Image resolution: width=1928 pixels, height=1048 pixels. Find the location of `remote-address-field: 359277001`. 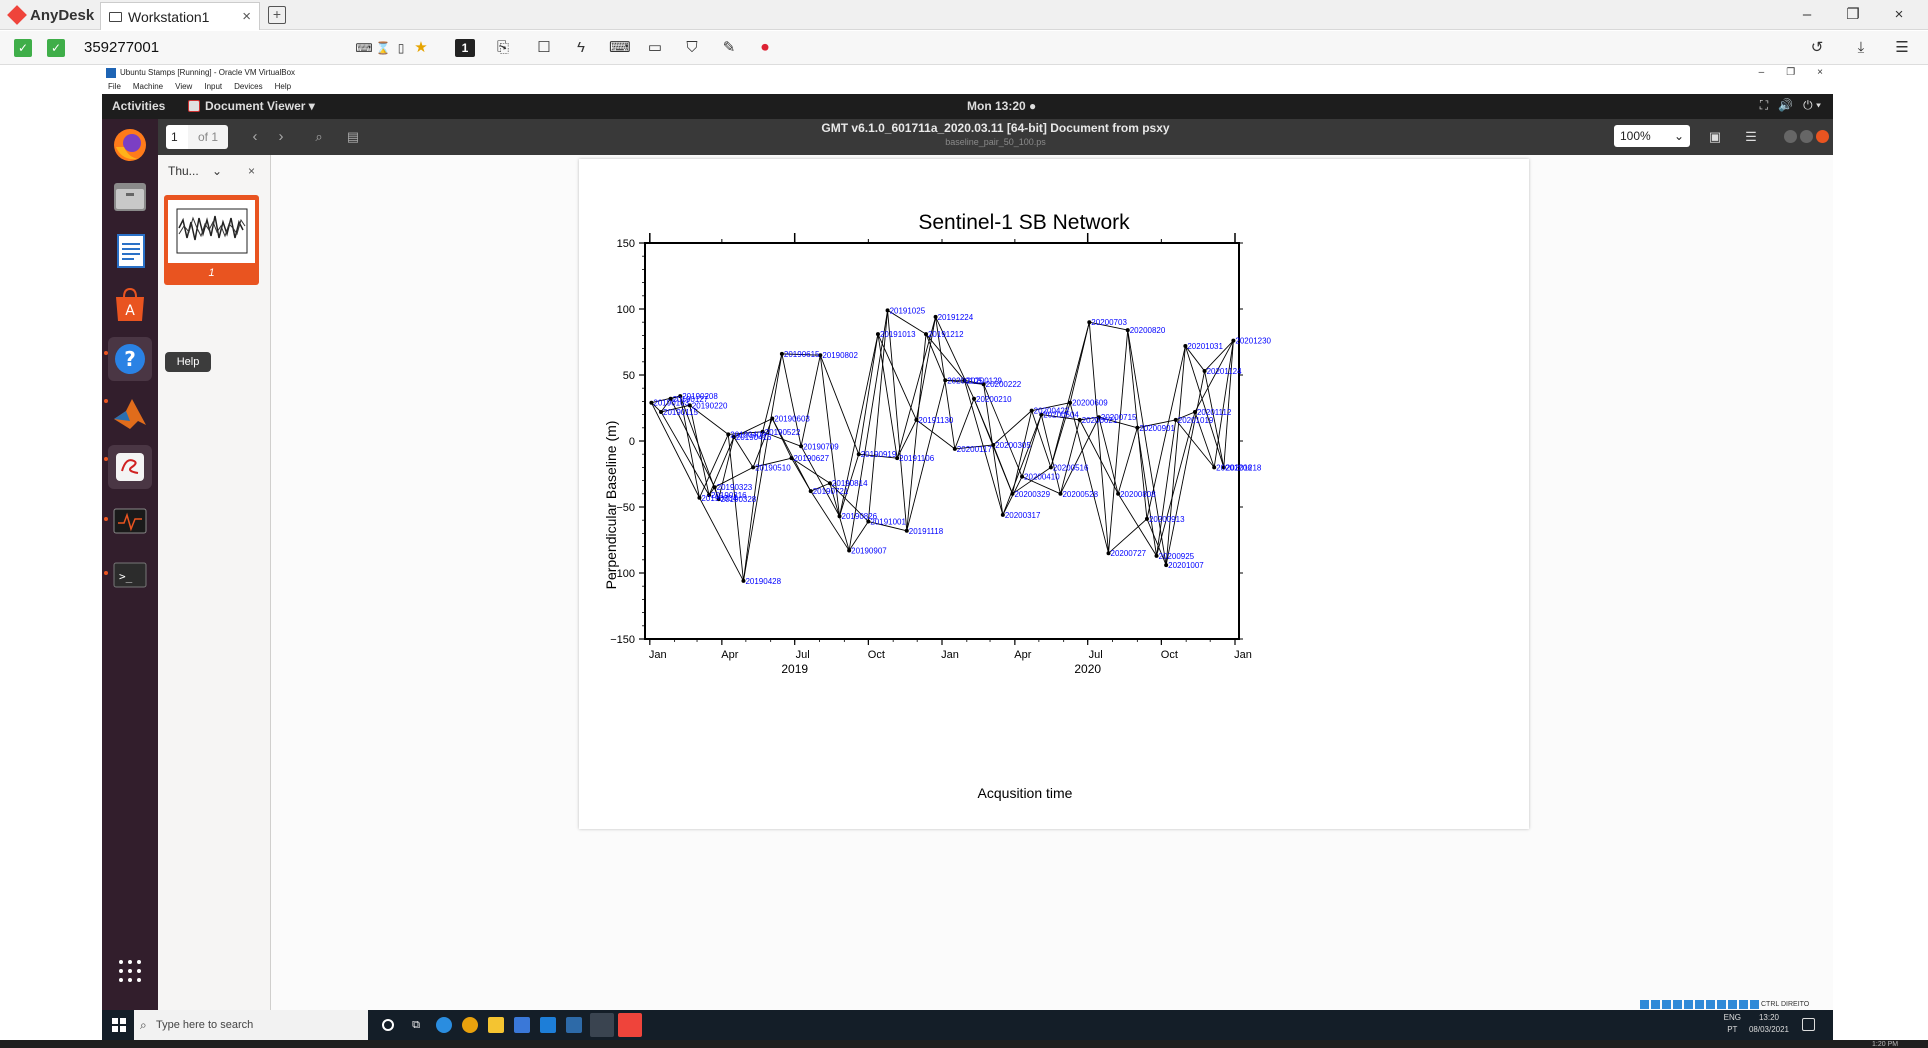

remote-address-field: 359277001 is located at coordinates (216, 48).